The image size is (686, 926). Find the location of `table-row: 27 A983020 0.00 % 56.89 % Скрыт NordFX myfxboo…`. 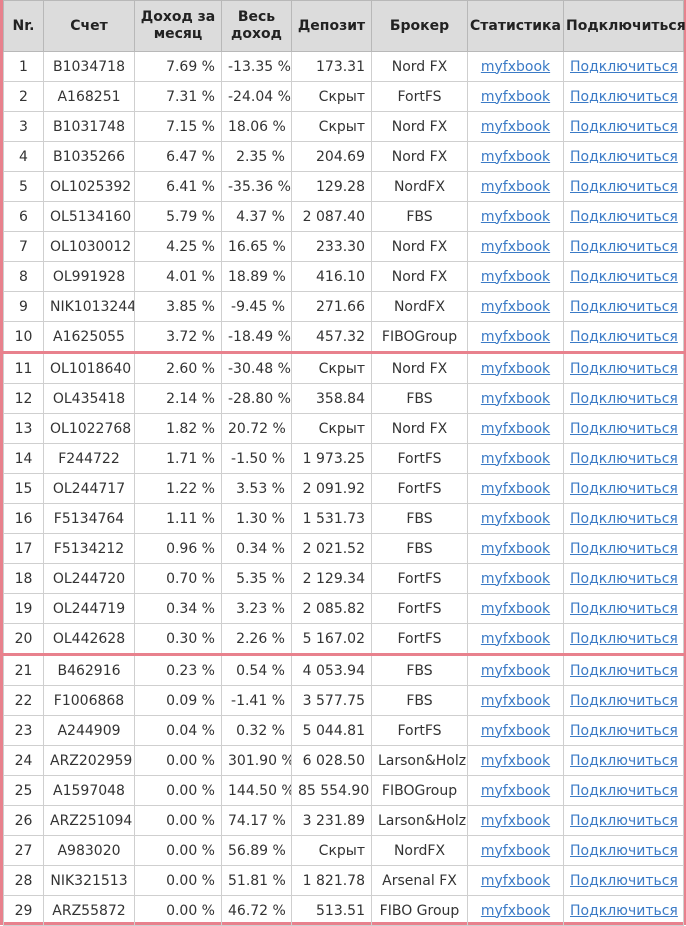

table-row: 27 A983020 0.00 % 56.89 % Скрыт NordFX myfxboo… is located at coordinates (343, 850).